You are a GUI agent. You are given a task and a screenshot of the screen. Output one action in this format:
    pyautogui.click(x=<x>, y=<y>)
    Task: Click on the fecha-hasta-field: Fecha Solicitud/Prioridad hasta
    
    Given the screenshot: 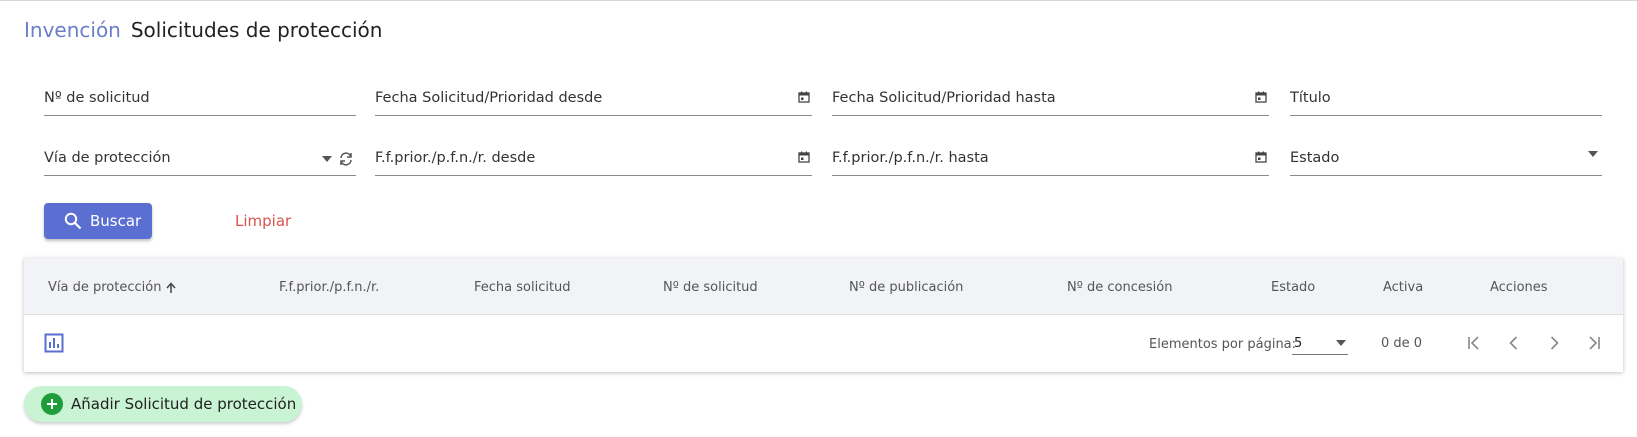 What is the action you would take?
    pyautogui.click(x=1050, y=96)
    